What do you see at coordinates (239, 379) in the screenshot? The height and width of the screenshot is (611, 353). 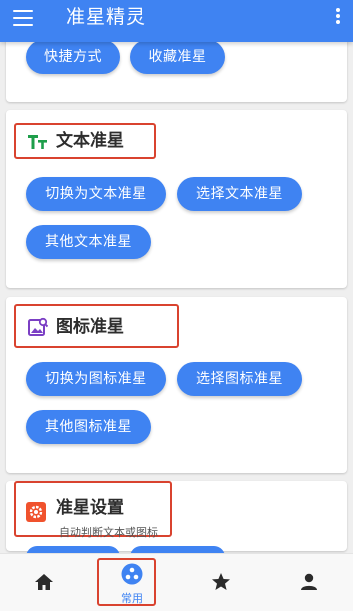 I see `select-image-crosshair-button: 选择图标准星` at bounding box center [239, 379].